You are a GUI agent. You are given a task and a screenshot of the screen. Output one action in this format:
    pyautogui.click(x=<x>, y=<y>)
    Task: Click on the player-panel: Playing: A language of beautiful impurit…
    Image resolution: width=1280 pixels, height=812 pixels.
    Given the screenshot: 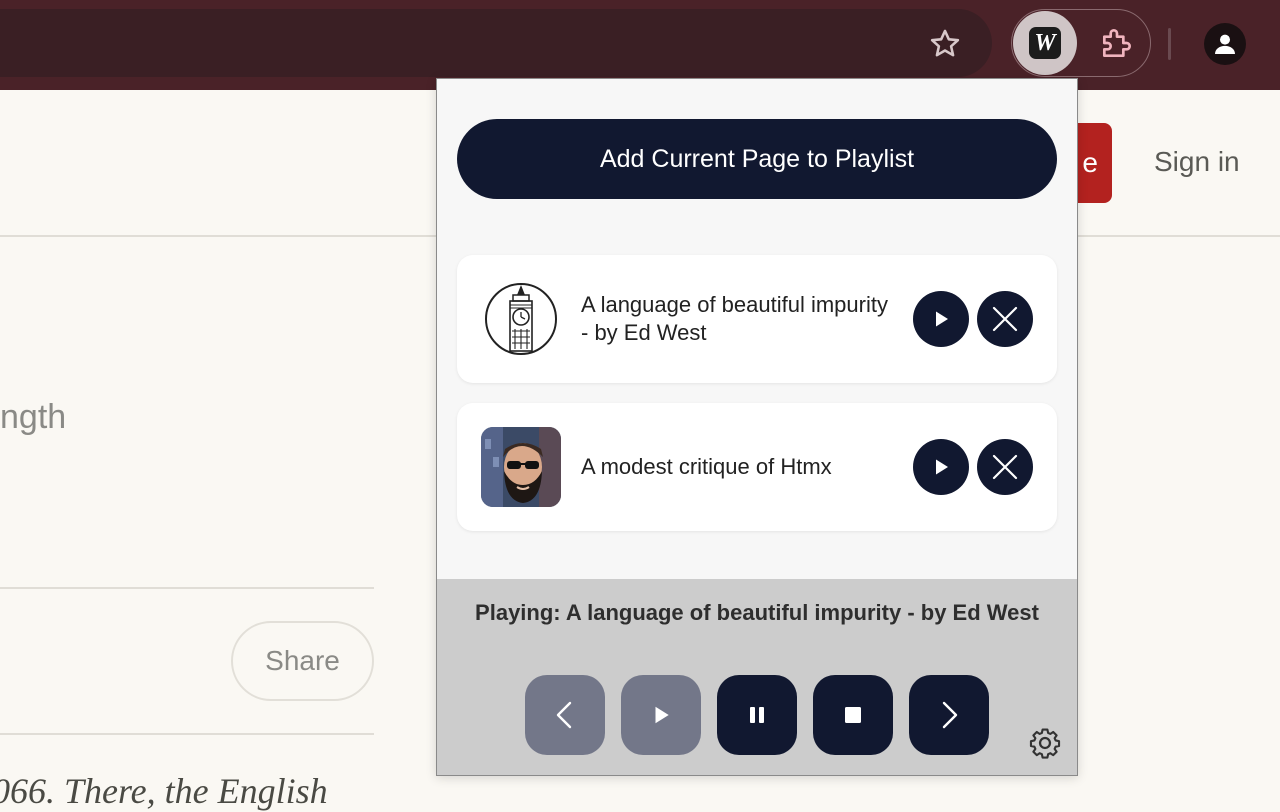 What is the action you would take?
    pyautogui.click(x=757, y=677)
    